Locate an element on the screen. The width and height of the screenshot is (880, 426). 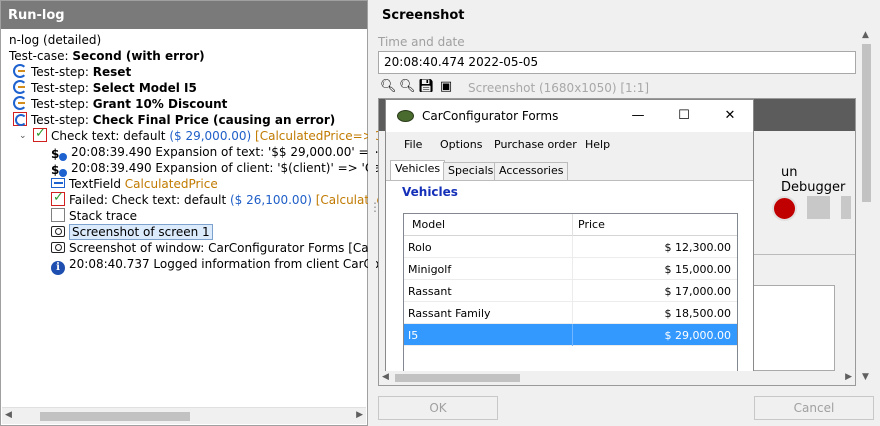
test-case-name: Second (with error) is located at coordinates (138, 56).